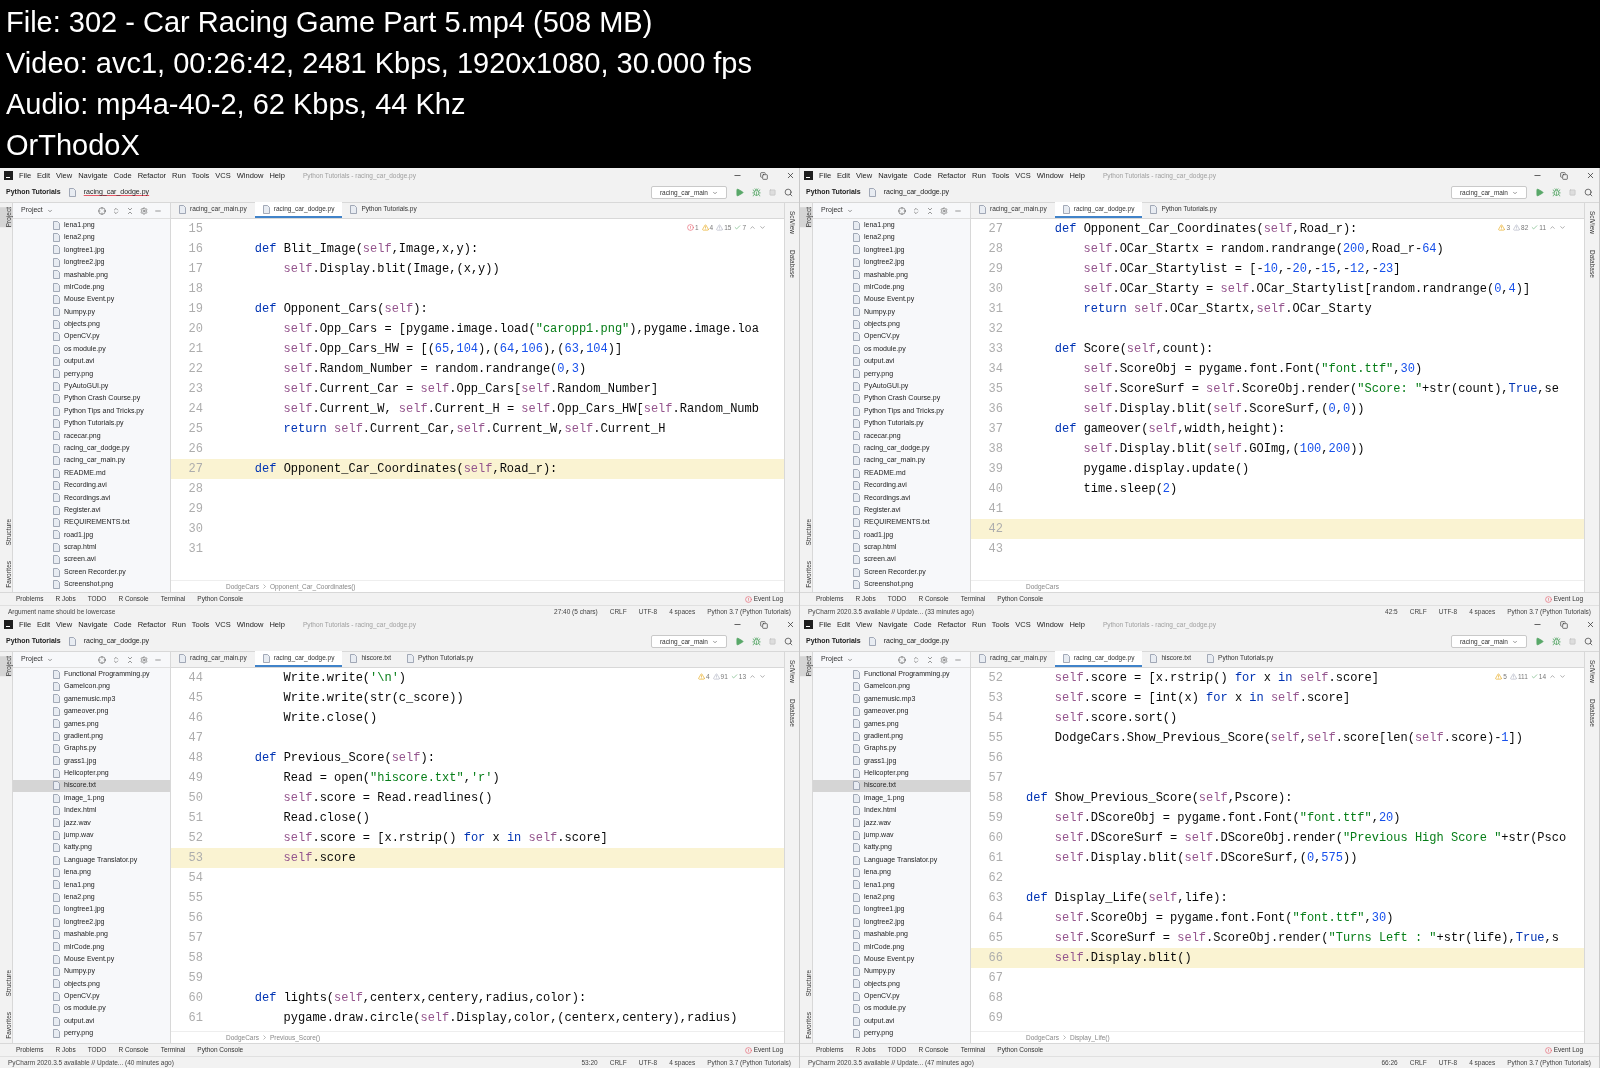 This screenshot has width=1600, height=1068. Describe the element at coordinates (195, 289) in the screenshot. I see `line-number: 18` at that location.